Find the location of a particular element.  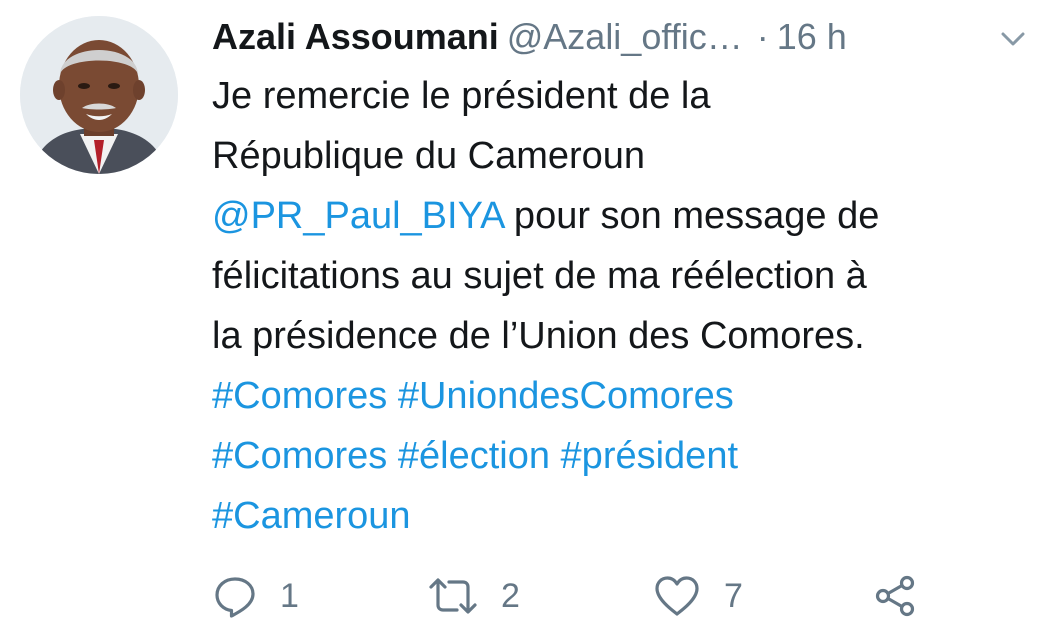

share-button is located at coordinates (895, 596).